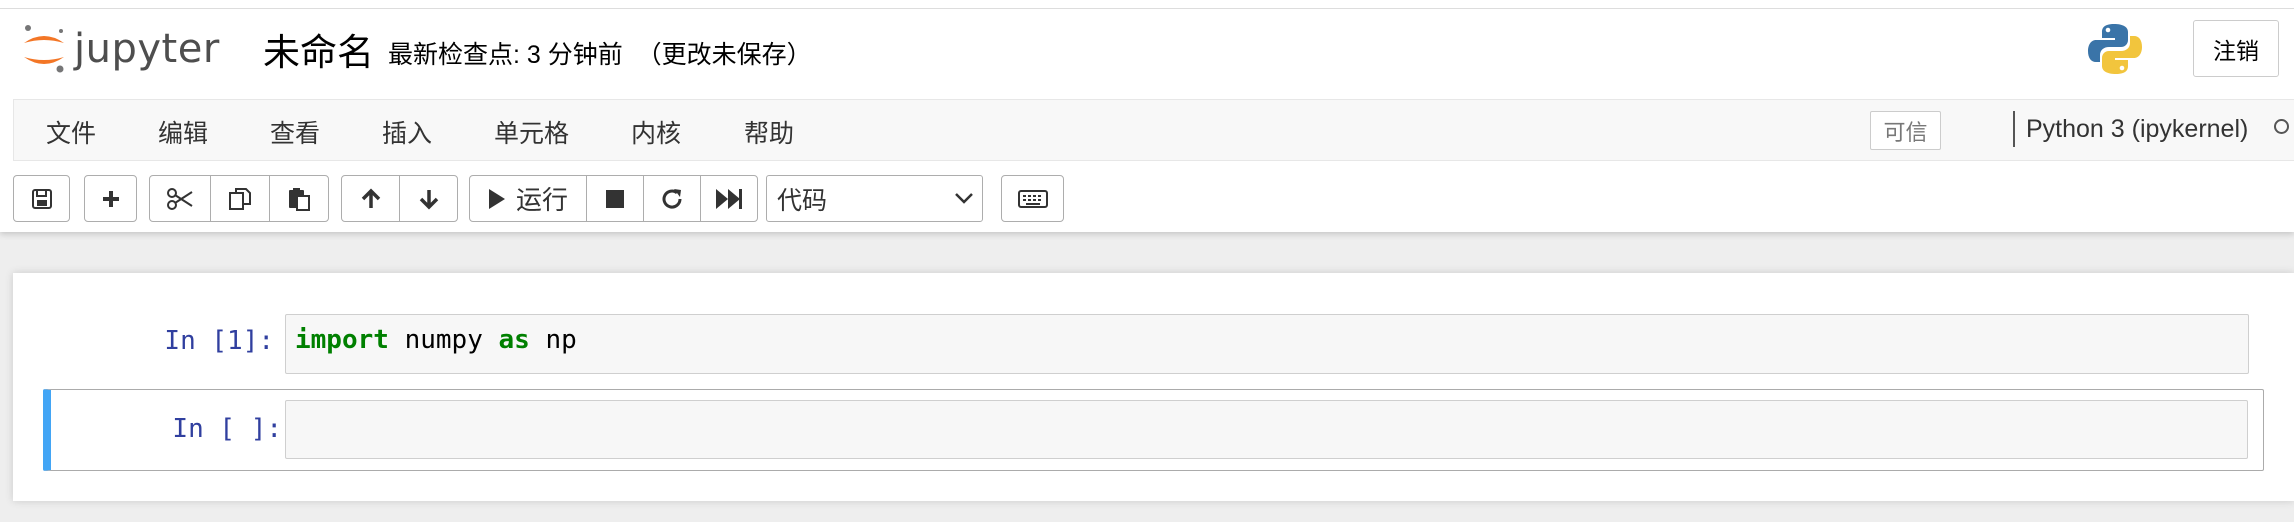 Image resolution: width=2294 pixels, height=522 pixels. What do you see at coordinates (147, 49) in the screenshot?
I see `jupyter-wordmark: jupyter` at bounding box center [147, 49].